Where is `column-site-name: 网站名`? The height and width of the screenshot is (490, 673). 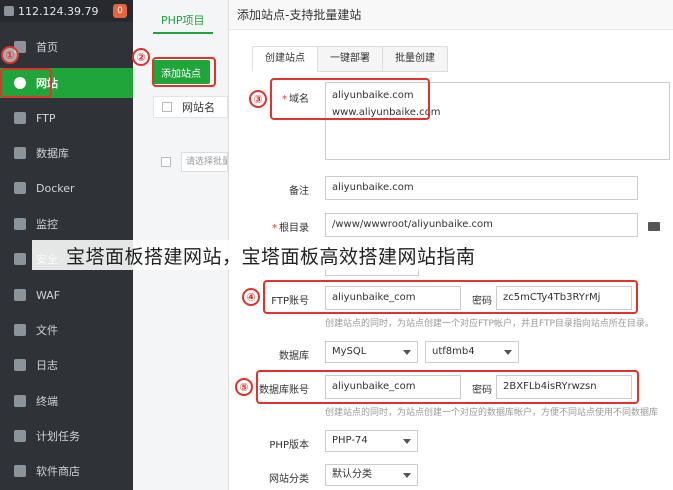
column-site-name: 网站名 is located at coordinates (198, 107).